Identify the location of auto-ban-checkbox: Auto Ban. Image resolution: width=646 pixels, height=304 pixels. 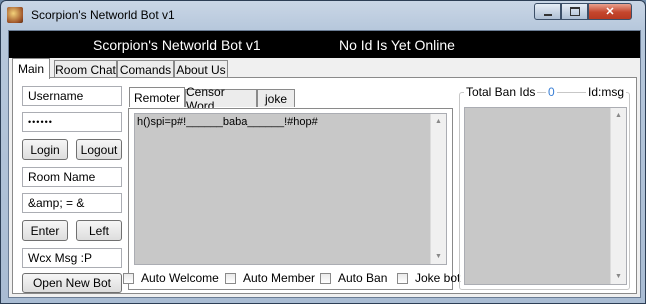
(353, 278).